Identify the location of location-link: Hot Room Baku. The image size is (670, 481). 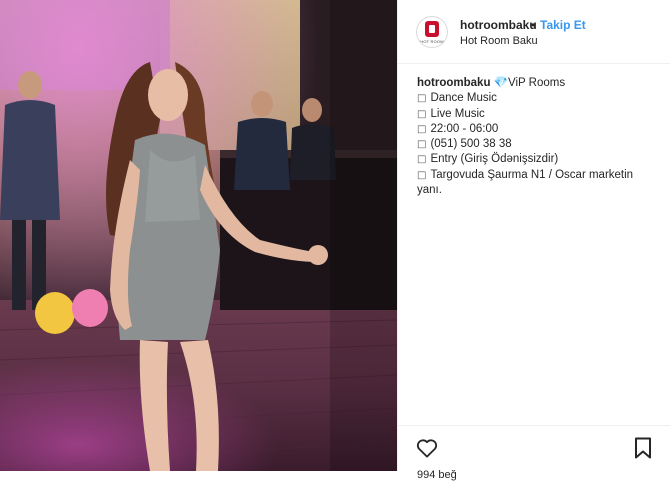
(499, 41).